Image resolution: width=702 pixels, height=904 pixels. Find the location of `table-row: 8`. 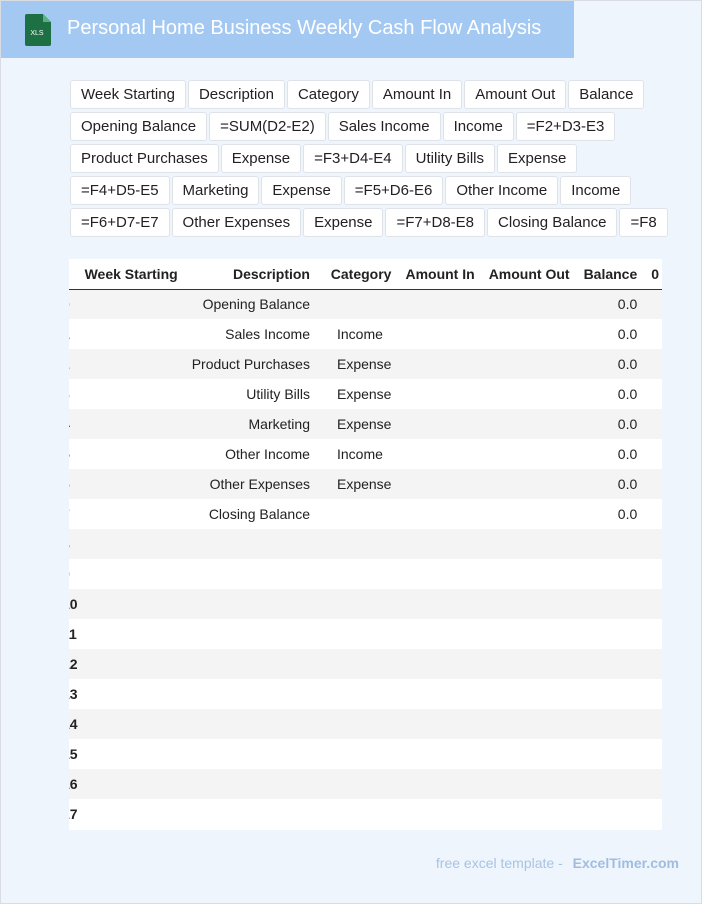

table-row: 8 is located at coordinates (365, 544).